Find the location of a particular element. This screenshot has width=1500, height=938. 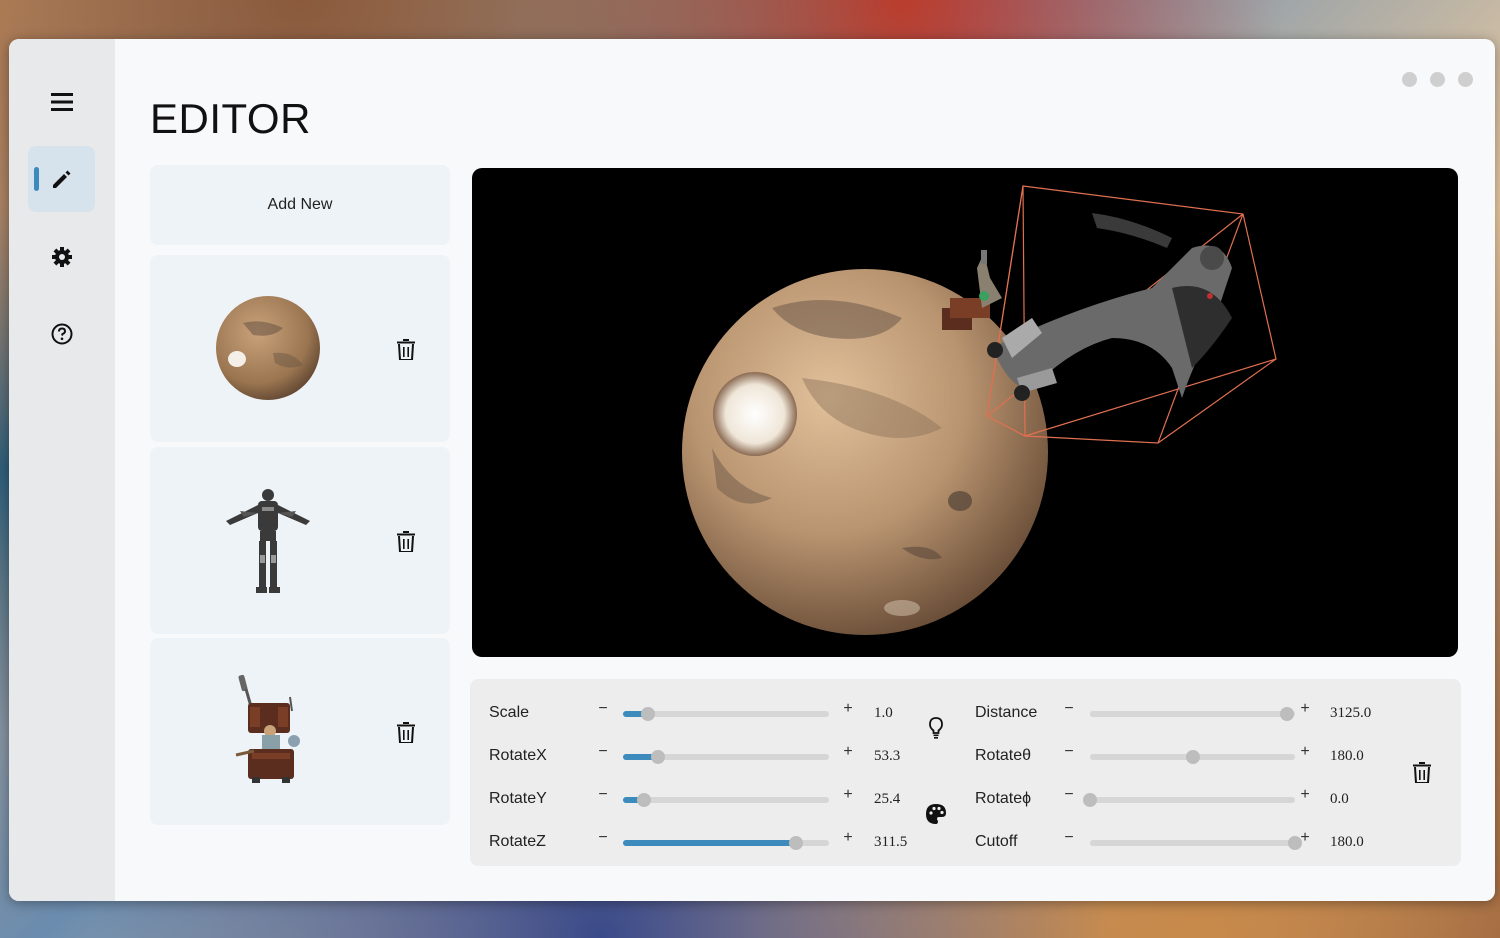

control-row-right-2: Rotateϕ − +0.0 is located at coordinates (1185, 799).